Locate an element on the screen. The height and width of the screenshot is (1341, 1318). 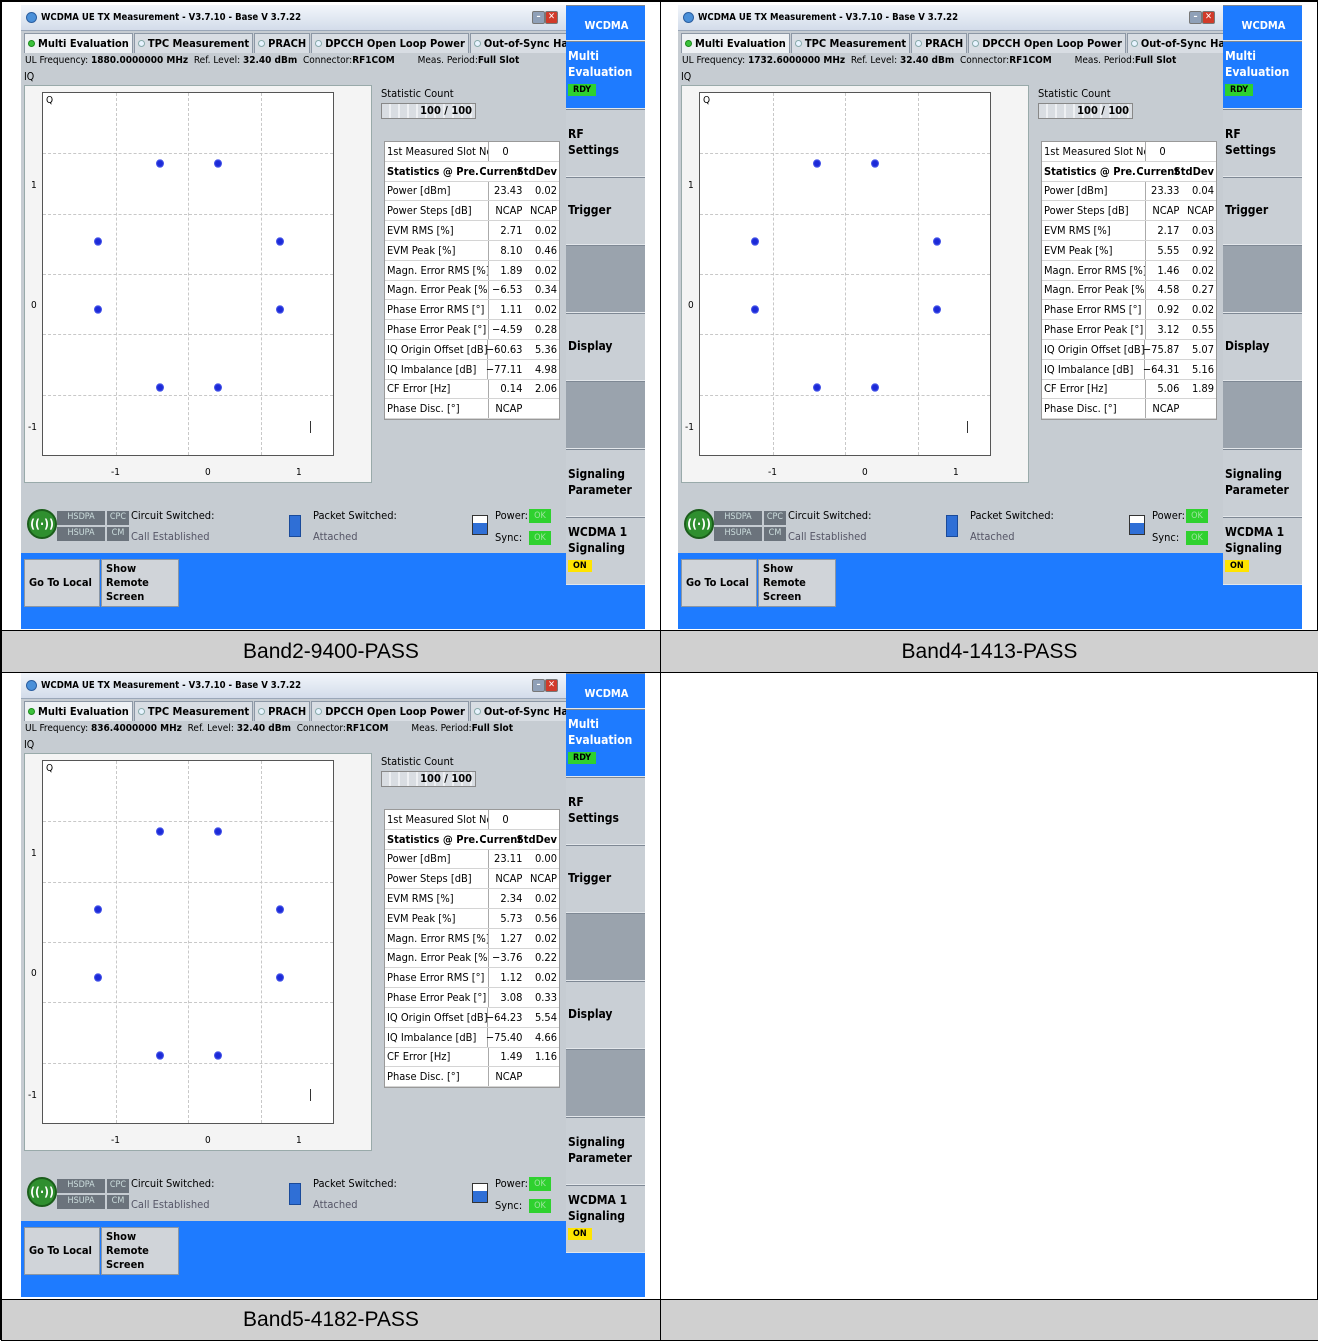
row-stddev: 0.02 is located at coordinates (545, 231).